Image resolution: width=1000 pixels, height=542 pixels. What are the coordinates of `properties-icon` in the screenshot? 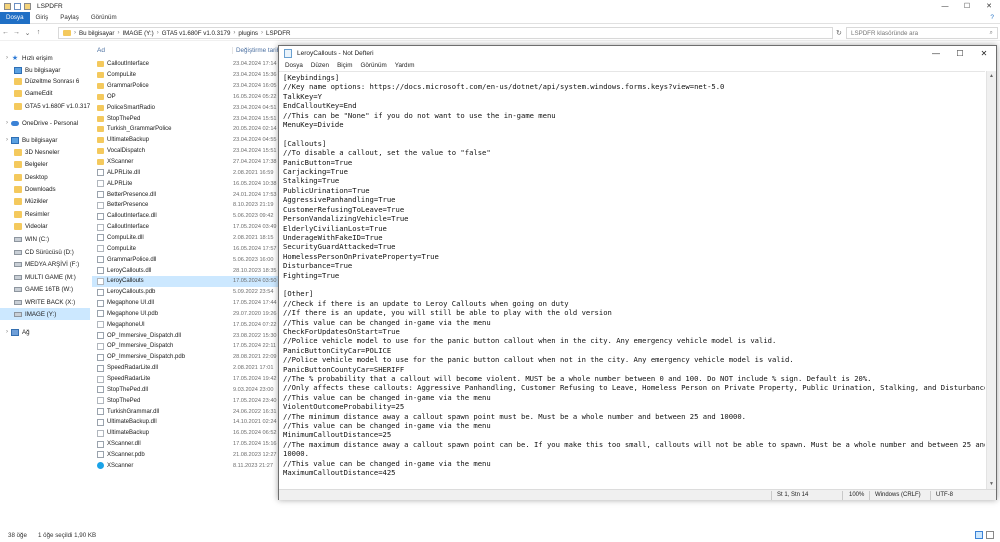 It's located at (17, 6).